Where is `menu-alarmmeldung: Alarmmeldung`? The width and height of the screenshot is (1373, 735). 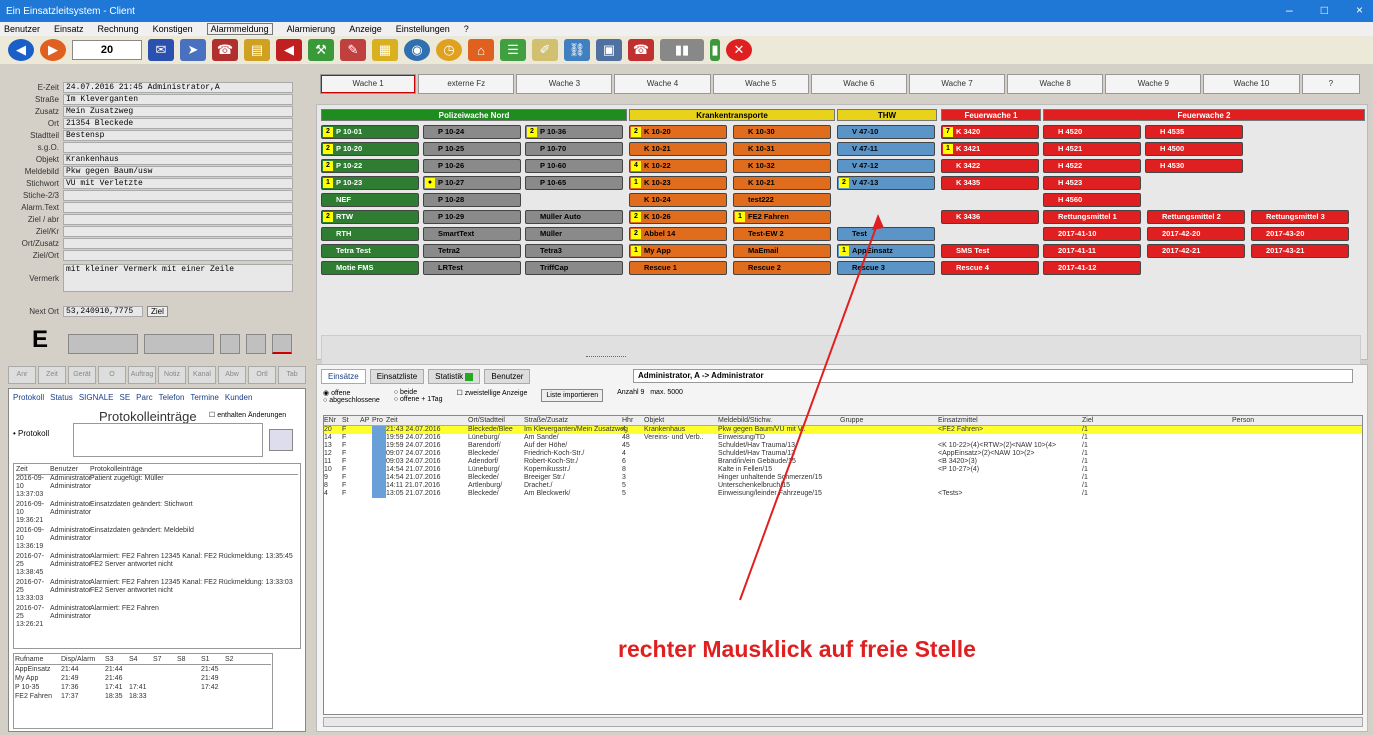
menu-alarmmeldung: Alarmmeldung is located at coordinates (239, 29).